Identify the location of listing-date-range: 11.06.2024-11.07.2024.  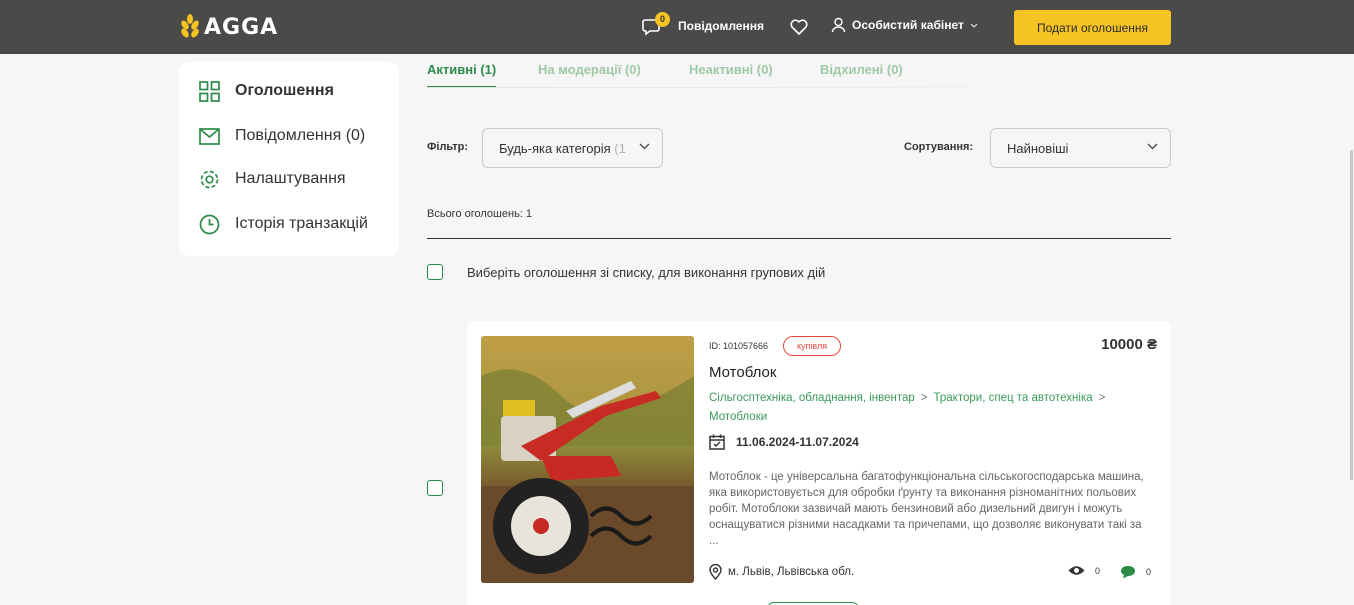
(797, 442).